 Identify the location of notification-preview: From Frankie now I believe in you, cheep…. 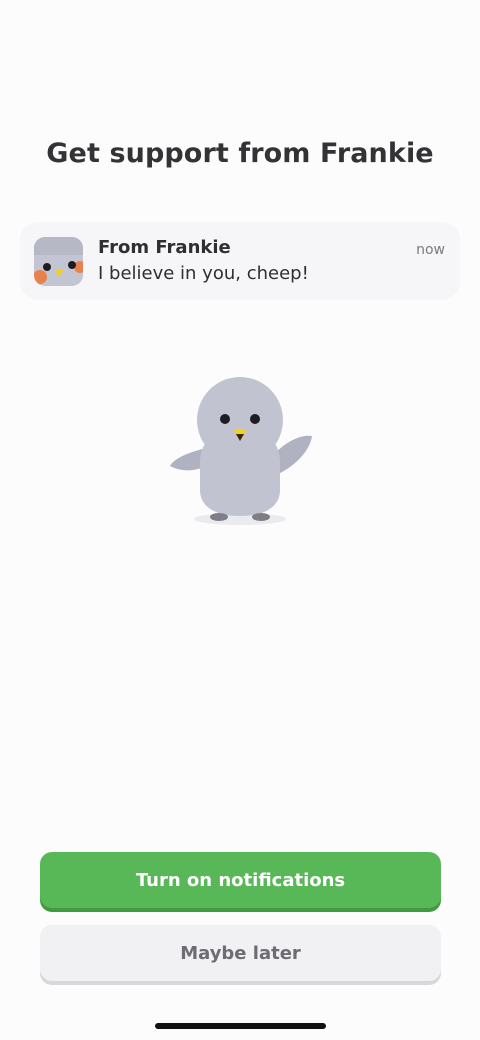
(240, 261).